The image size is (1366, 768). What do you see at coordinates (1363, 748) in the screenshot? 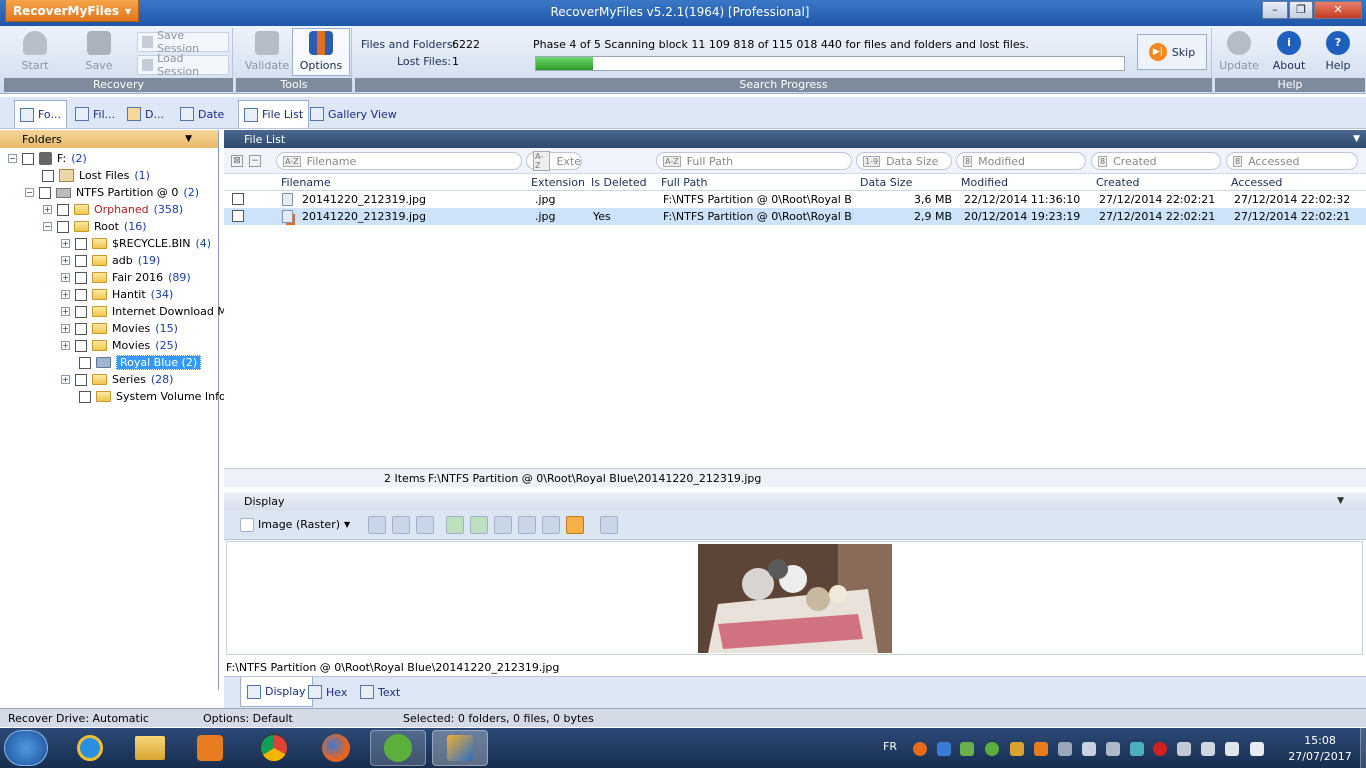
I see `show-desktop-button` at bounding box center [1363, 748].